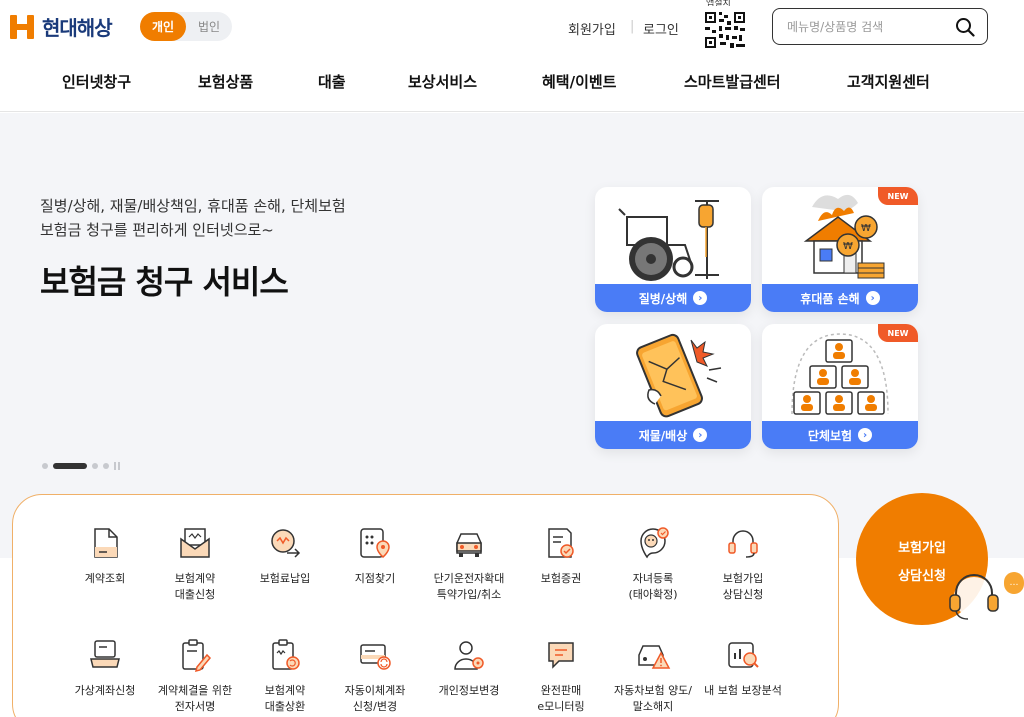  Describe the element at coordinates (743, 594) in the screenshot. I see `quick-label-2: 상담신청` at that location.